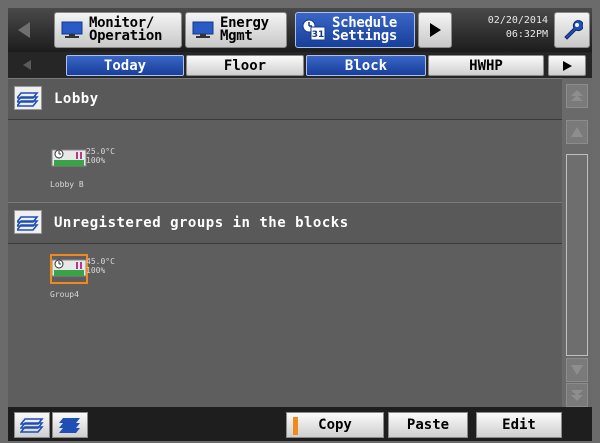 This screenshot has width=600, height=443. I want to click on maintenance-button, so click(572, 30).